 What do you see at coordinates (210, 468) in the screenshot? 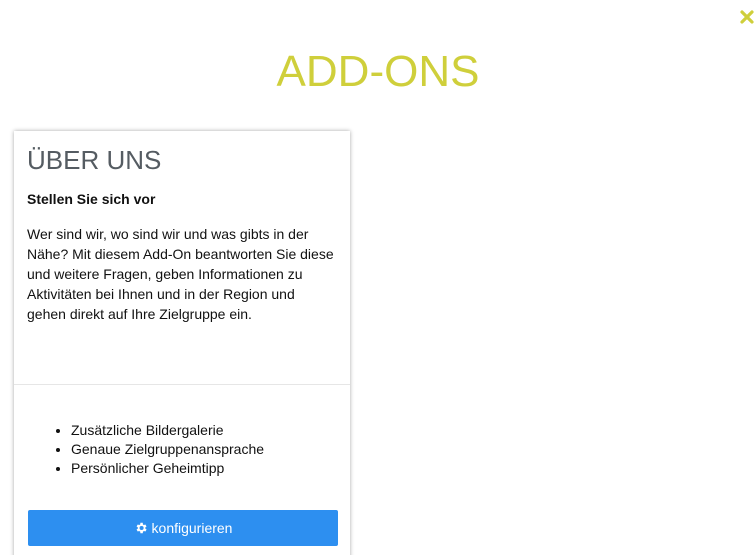
I see `list-item: Persönlicher Geheimtipp` at bounding box center [210, 468].